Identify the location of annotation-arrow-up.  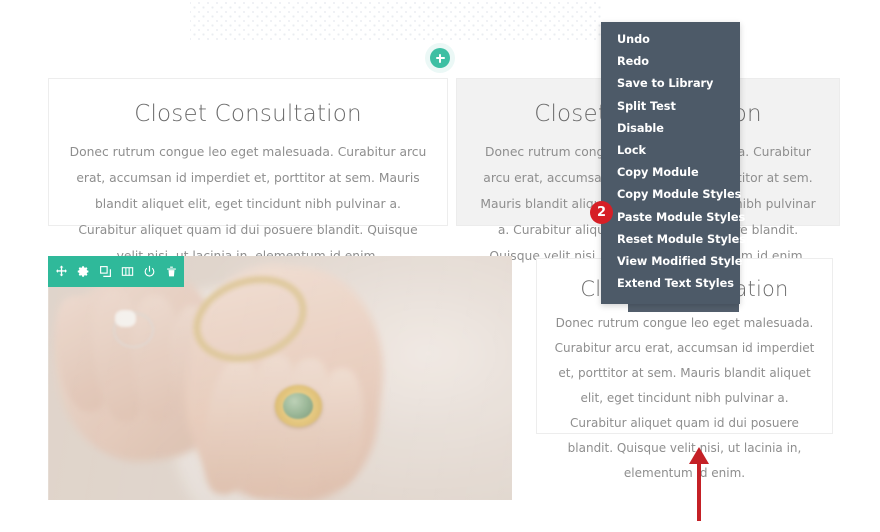
(699, 484).